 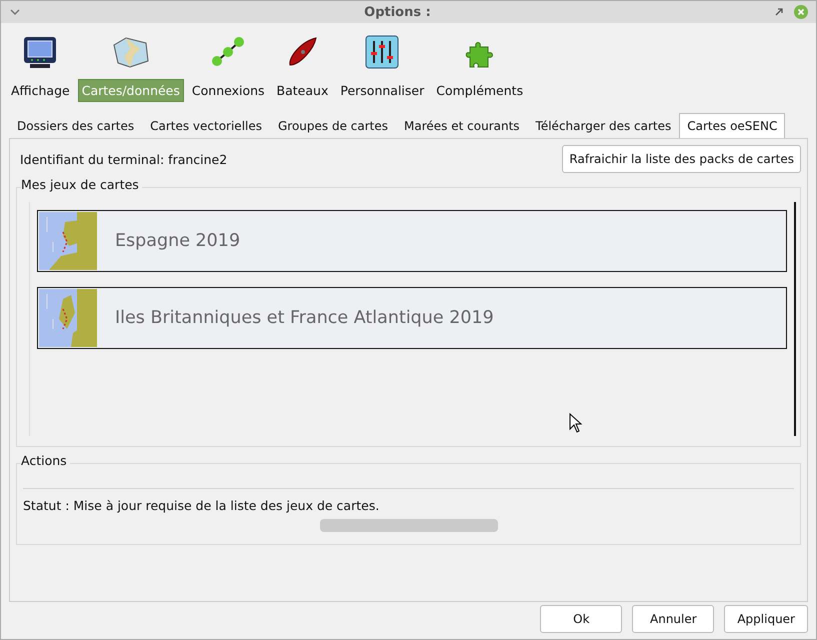 What do you see at coordinates (779, 12) in the screenshot?
I see `restore-icon` at bounding box center [779, 12].